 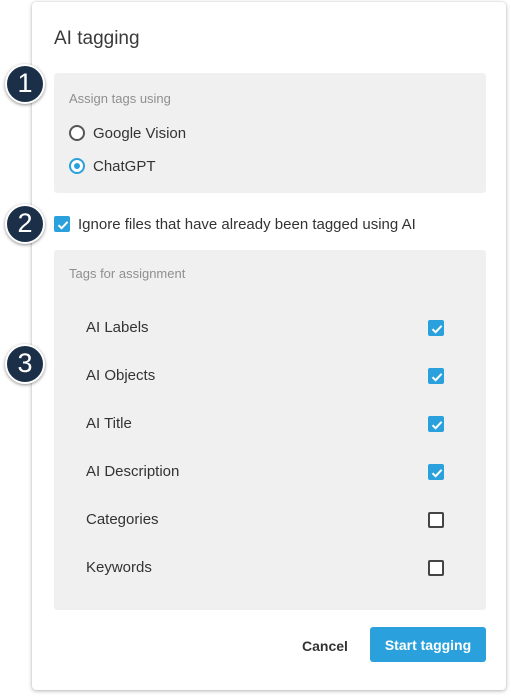 I want to click on tags-caption: Tags for assignment, so click(x=127, y=273).